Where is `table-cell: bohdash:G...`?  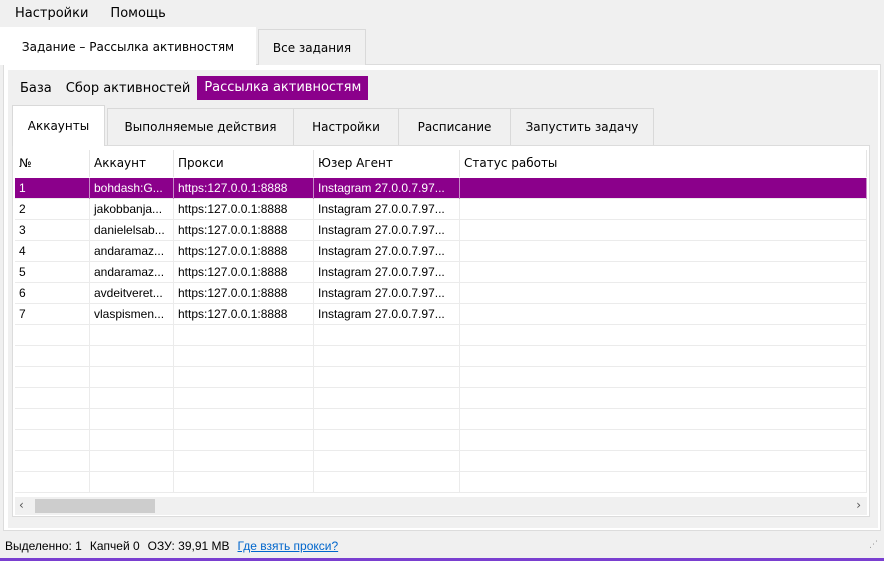
table-cell: bohdash:G... is located at coordinates (132, 188).